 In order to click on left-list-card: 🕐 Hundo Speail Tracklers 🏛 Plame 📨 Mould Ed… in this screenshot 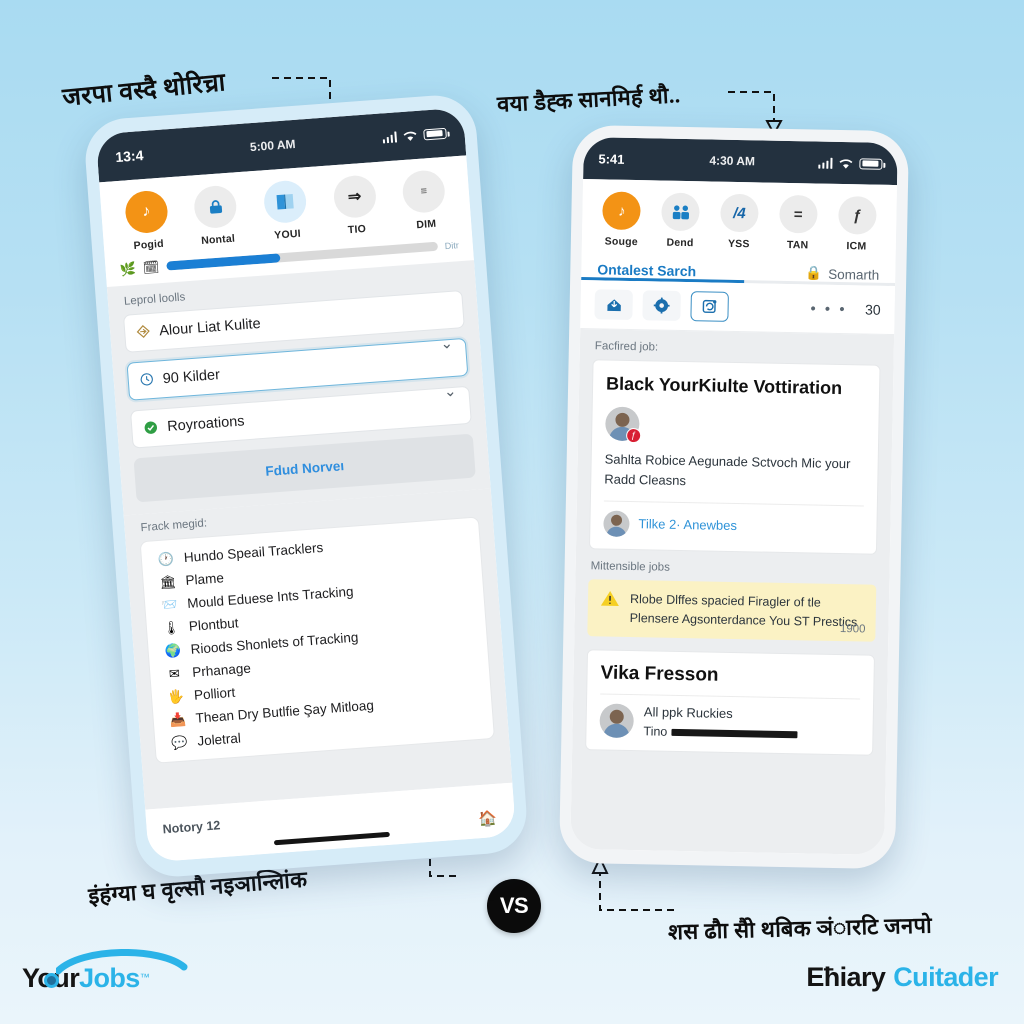, I will do `click(317, 640)`.